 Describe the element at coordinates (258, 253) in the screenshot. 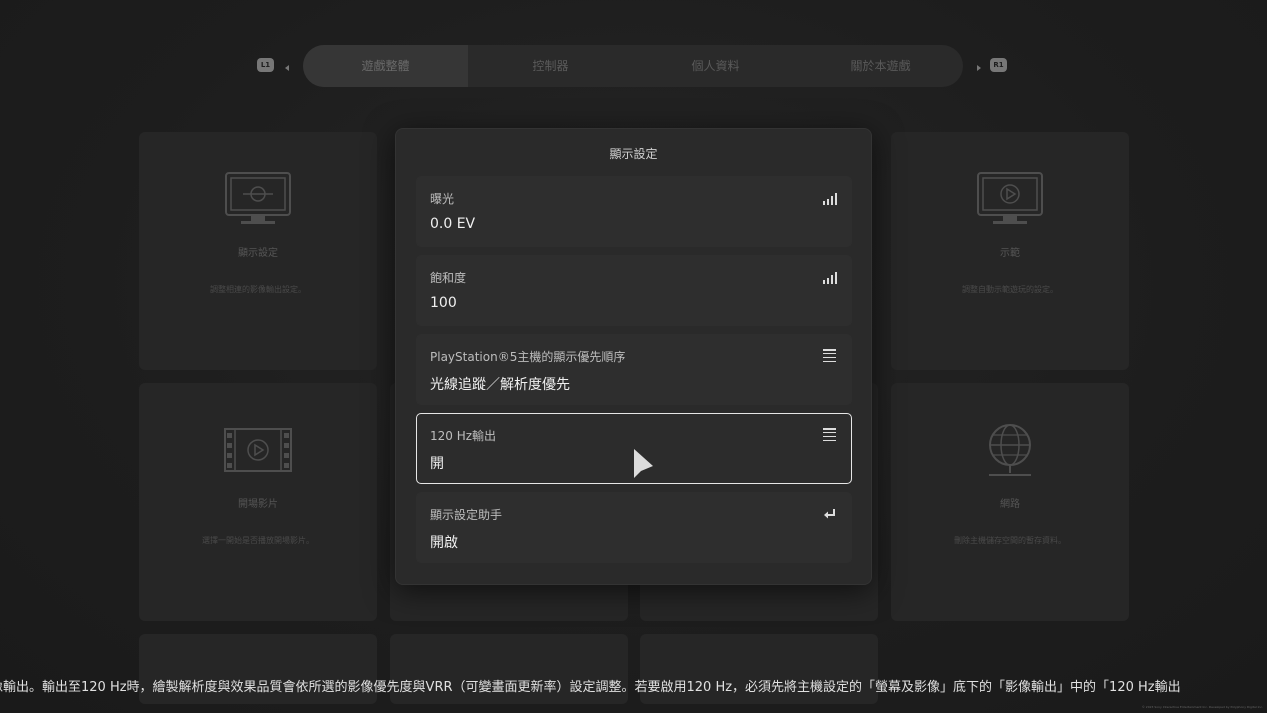

I see `card-title: 顯示設定` at that location.